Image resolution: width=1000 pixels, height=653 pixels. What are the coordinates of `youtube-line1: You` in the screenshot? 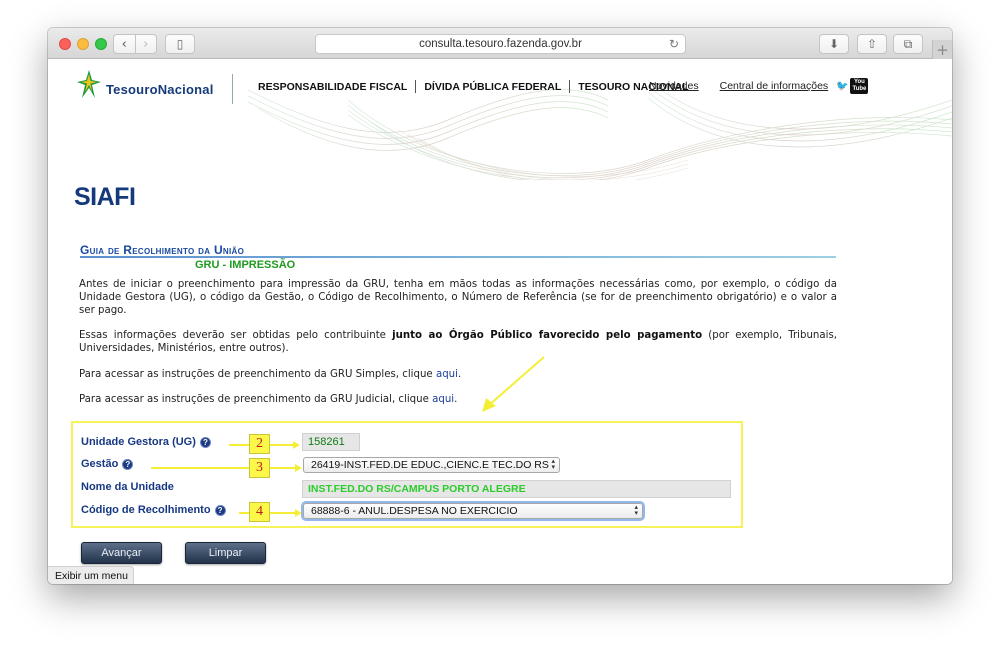 It's located at (859, 82).